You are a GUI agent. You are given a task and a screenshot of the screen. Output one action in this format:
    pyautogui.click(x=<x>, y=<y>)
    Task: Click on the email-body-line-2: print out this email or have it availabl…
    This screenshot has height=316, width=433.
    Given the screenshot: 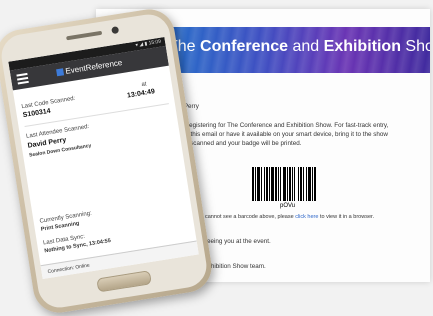 What is the action you would take?
    pyautogui.click(x=277, y=134)
    